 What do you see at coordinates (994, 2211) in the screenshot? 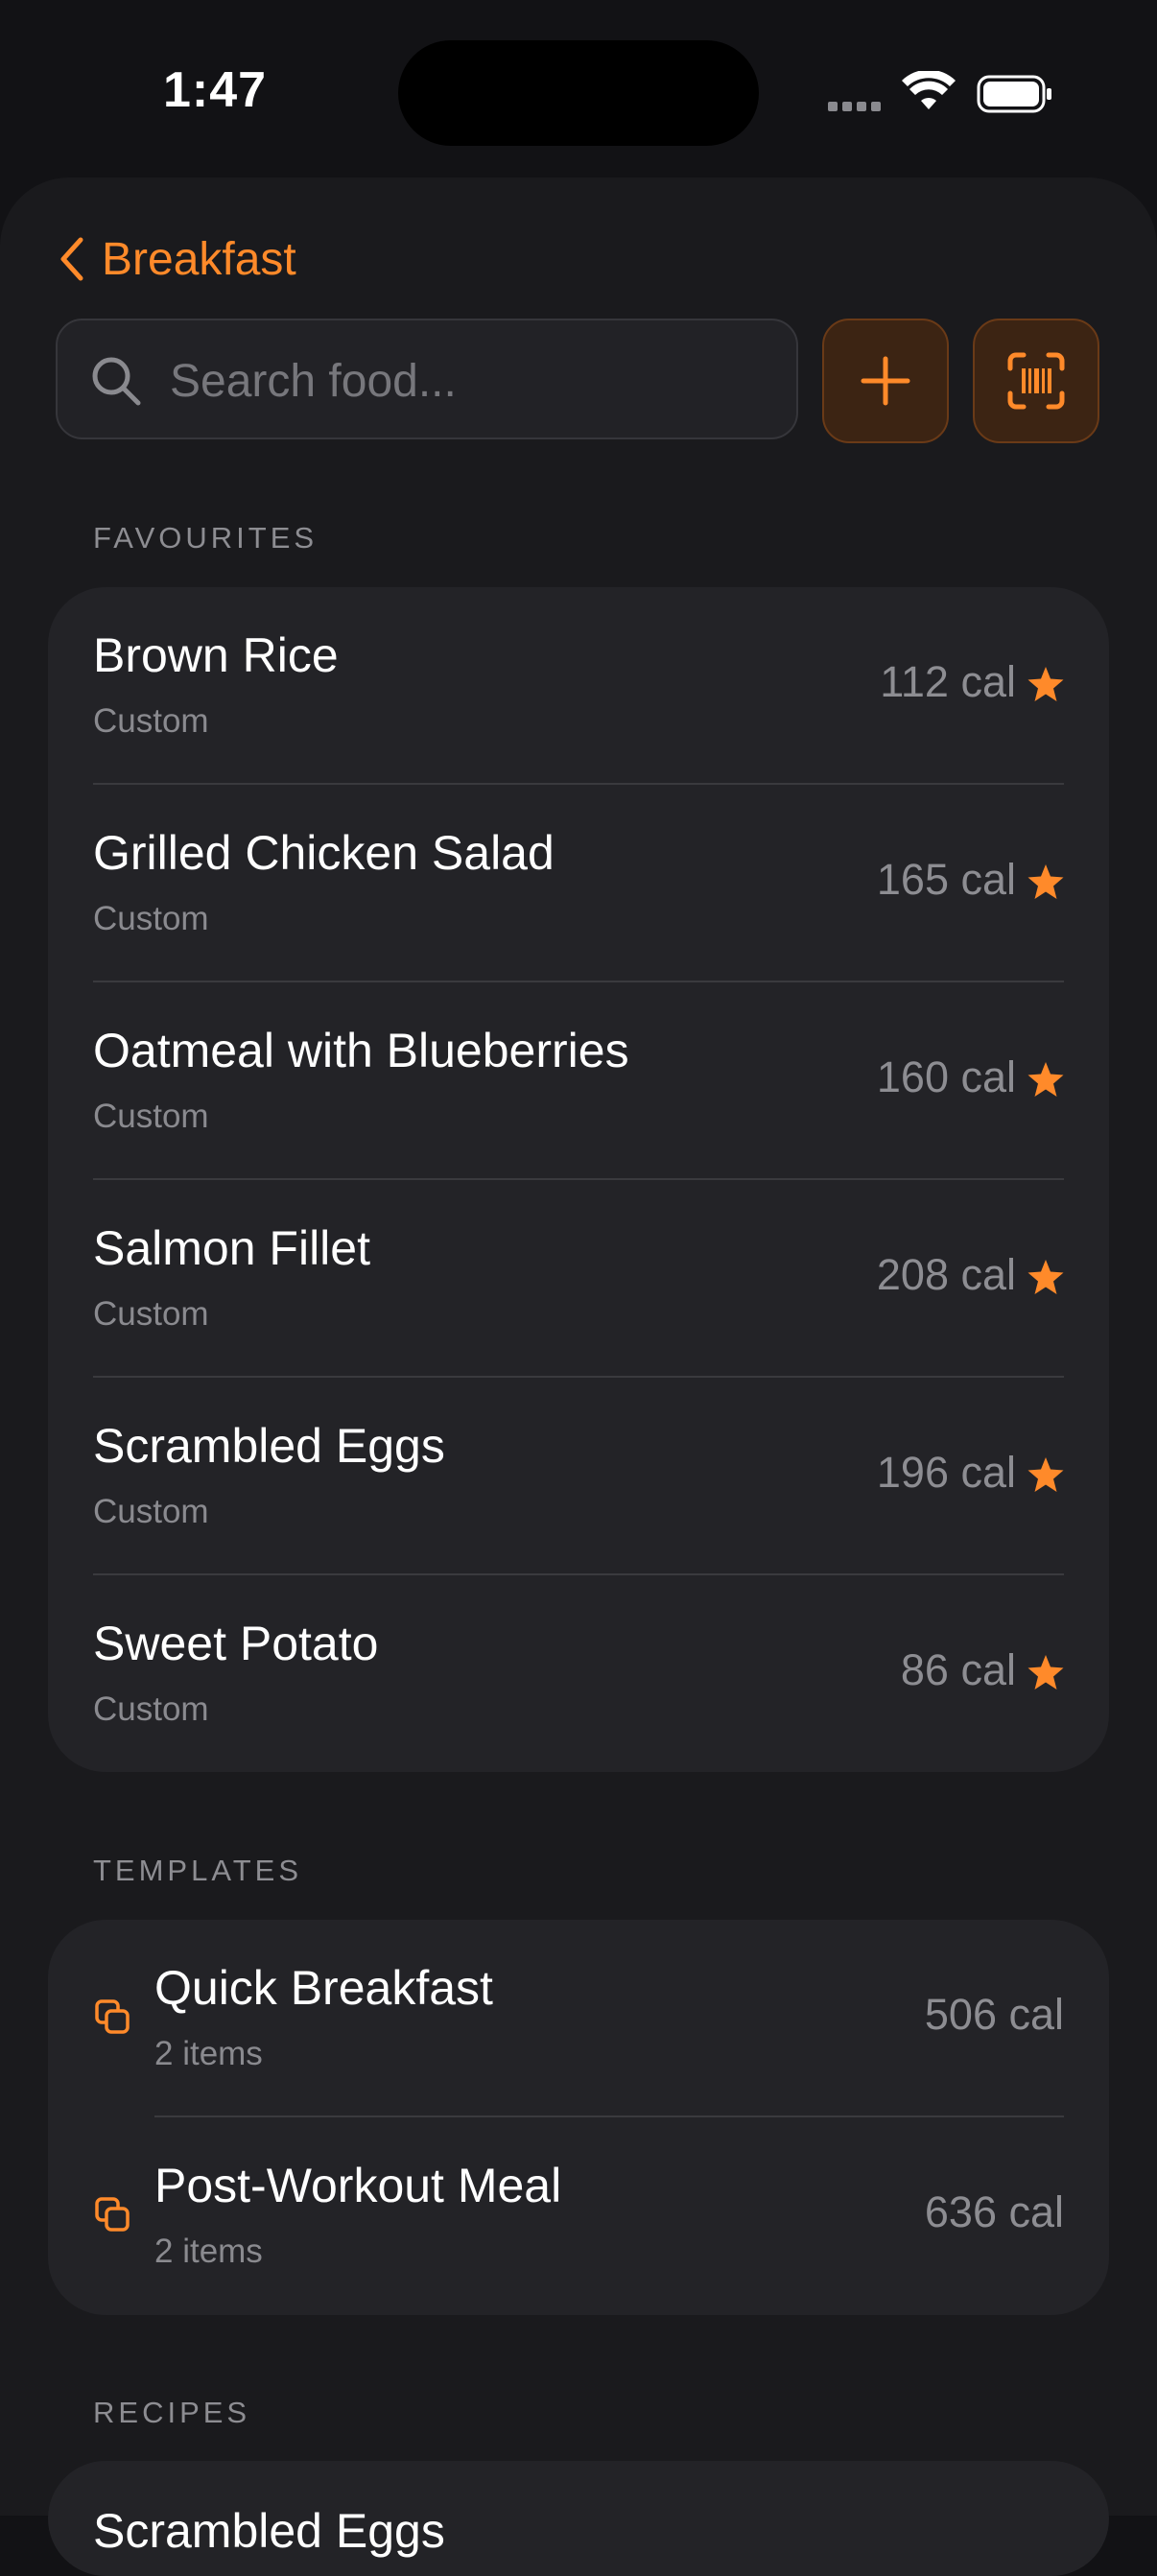
I see `template-calories: 636 cal` at bounding box center [994, 2211].